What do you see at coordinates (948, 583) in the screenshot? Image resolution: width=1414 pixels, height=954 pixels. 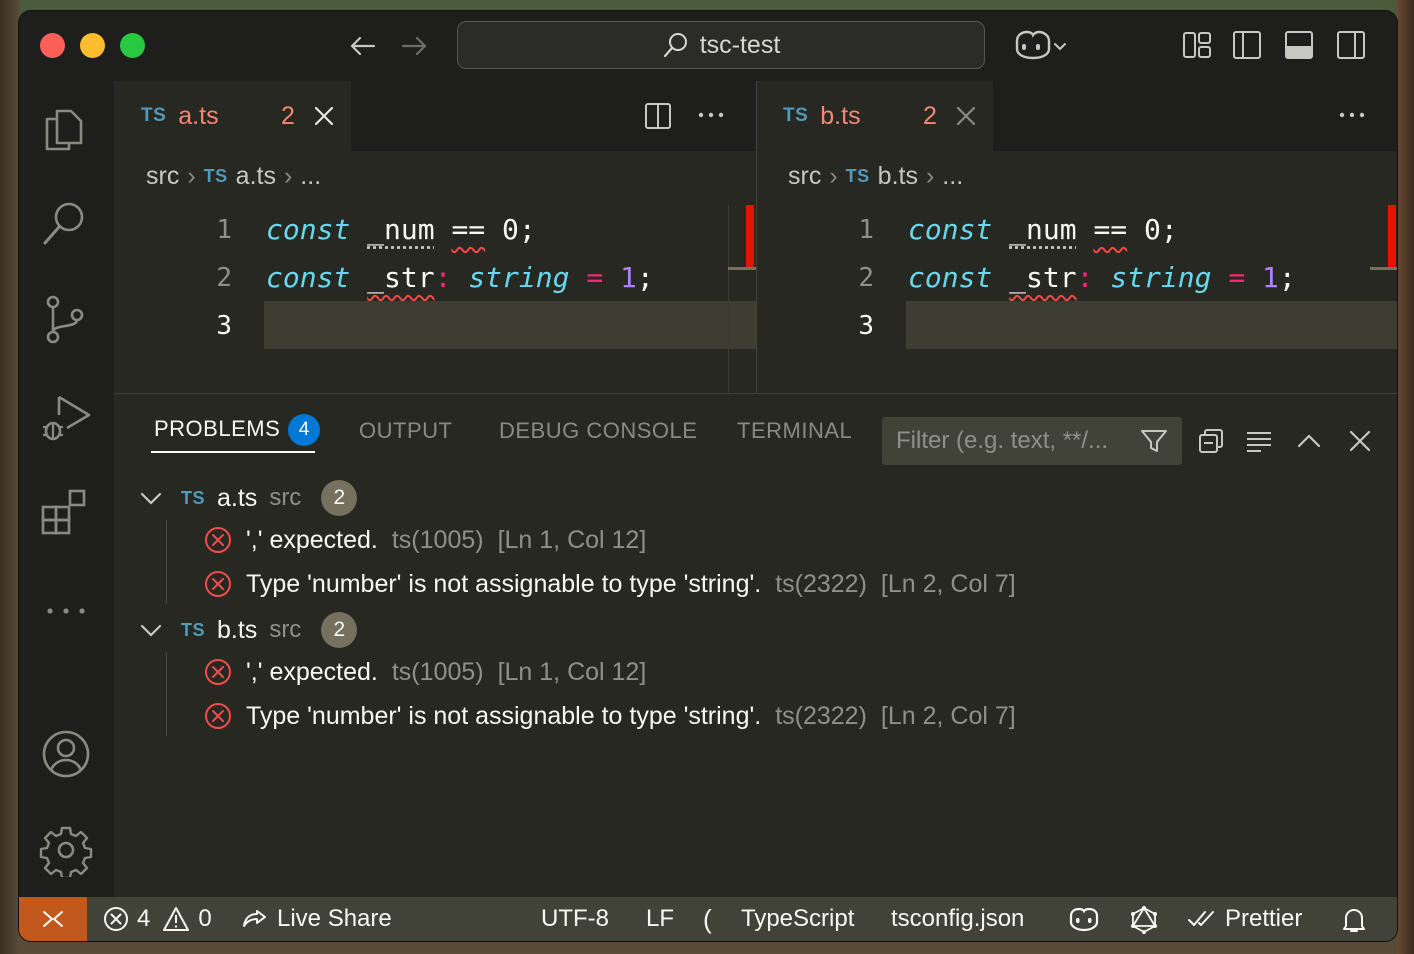 I see `problem-location: [Ln 2, Col 7]` at bounding box center [948, 583].